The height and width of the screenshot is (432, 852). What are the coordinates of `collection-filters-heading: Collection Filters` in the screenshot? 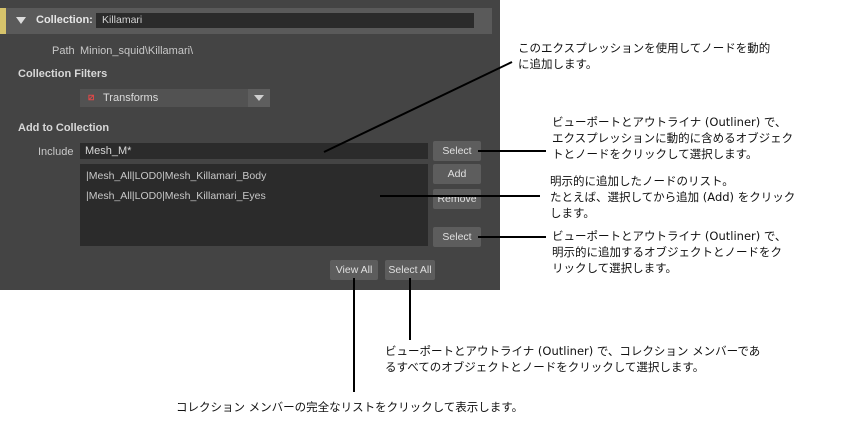 It's located at (63, 74).